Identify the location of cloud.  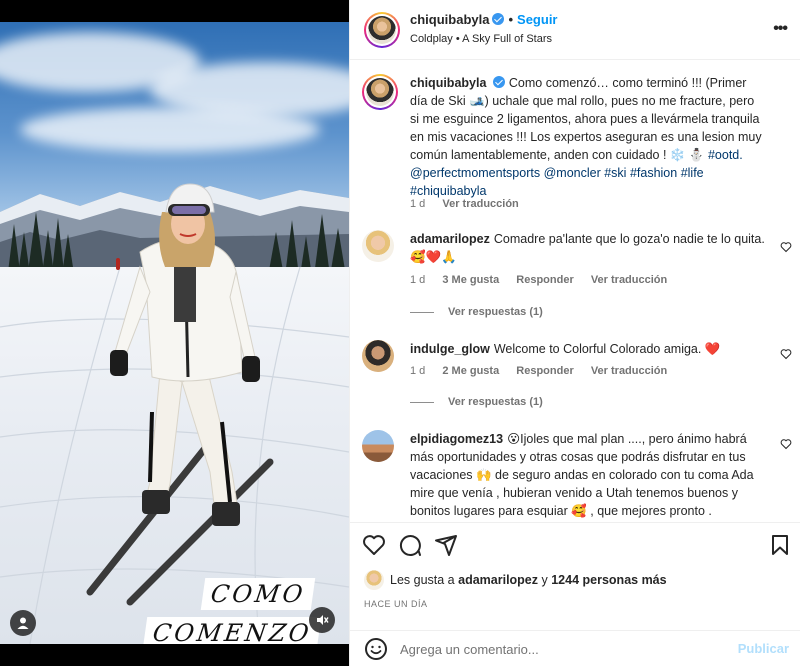
(170, 129).